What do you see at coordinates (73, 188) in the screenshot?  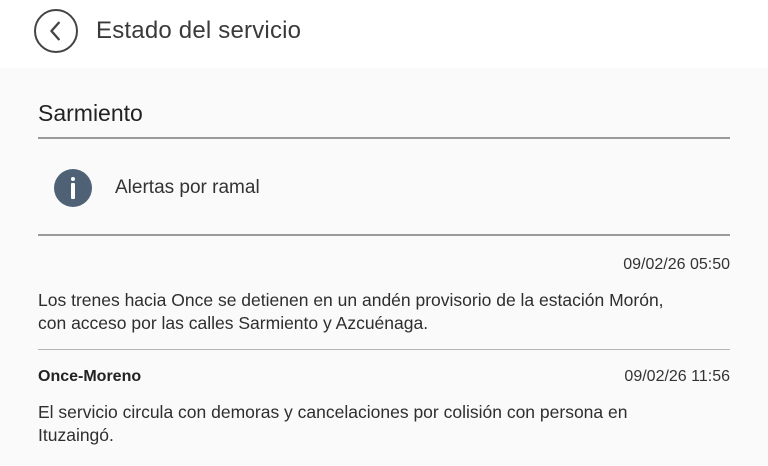 I see `info-icon` at bounding box center [73, 188].